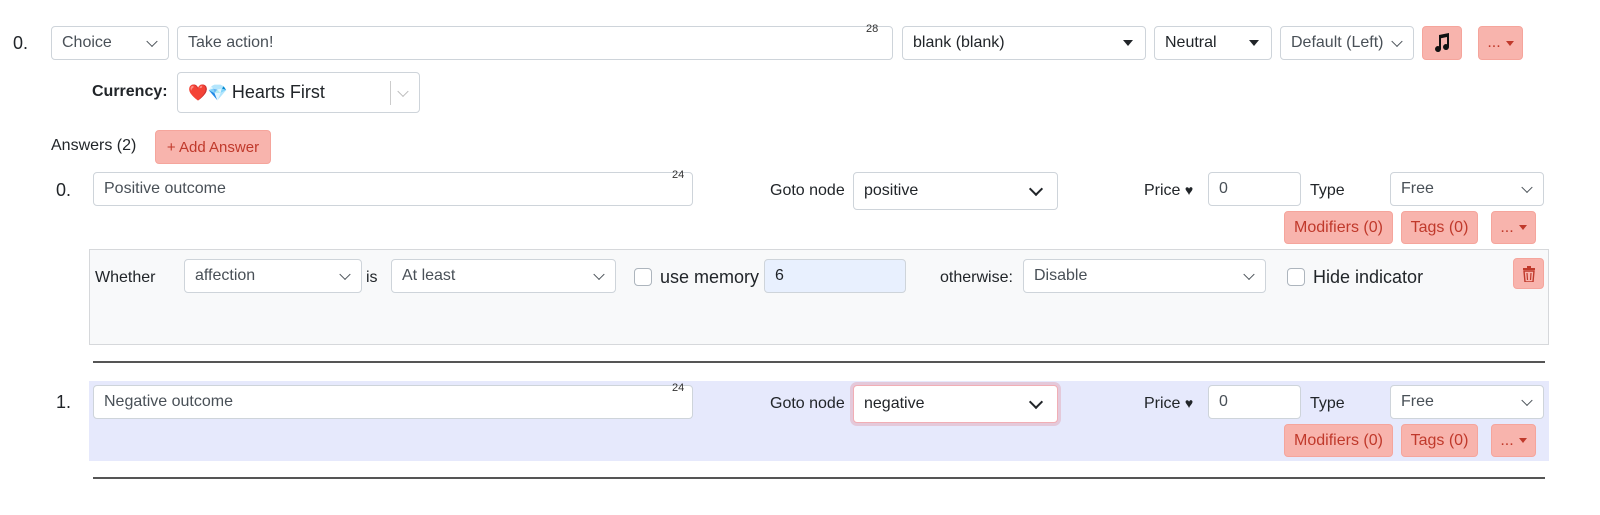  What do you see at coordinates (779, 275) in the screenshot?
I see `condition-value: 6` at bounding box center [779, 275].